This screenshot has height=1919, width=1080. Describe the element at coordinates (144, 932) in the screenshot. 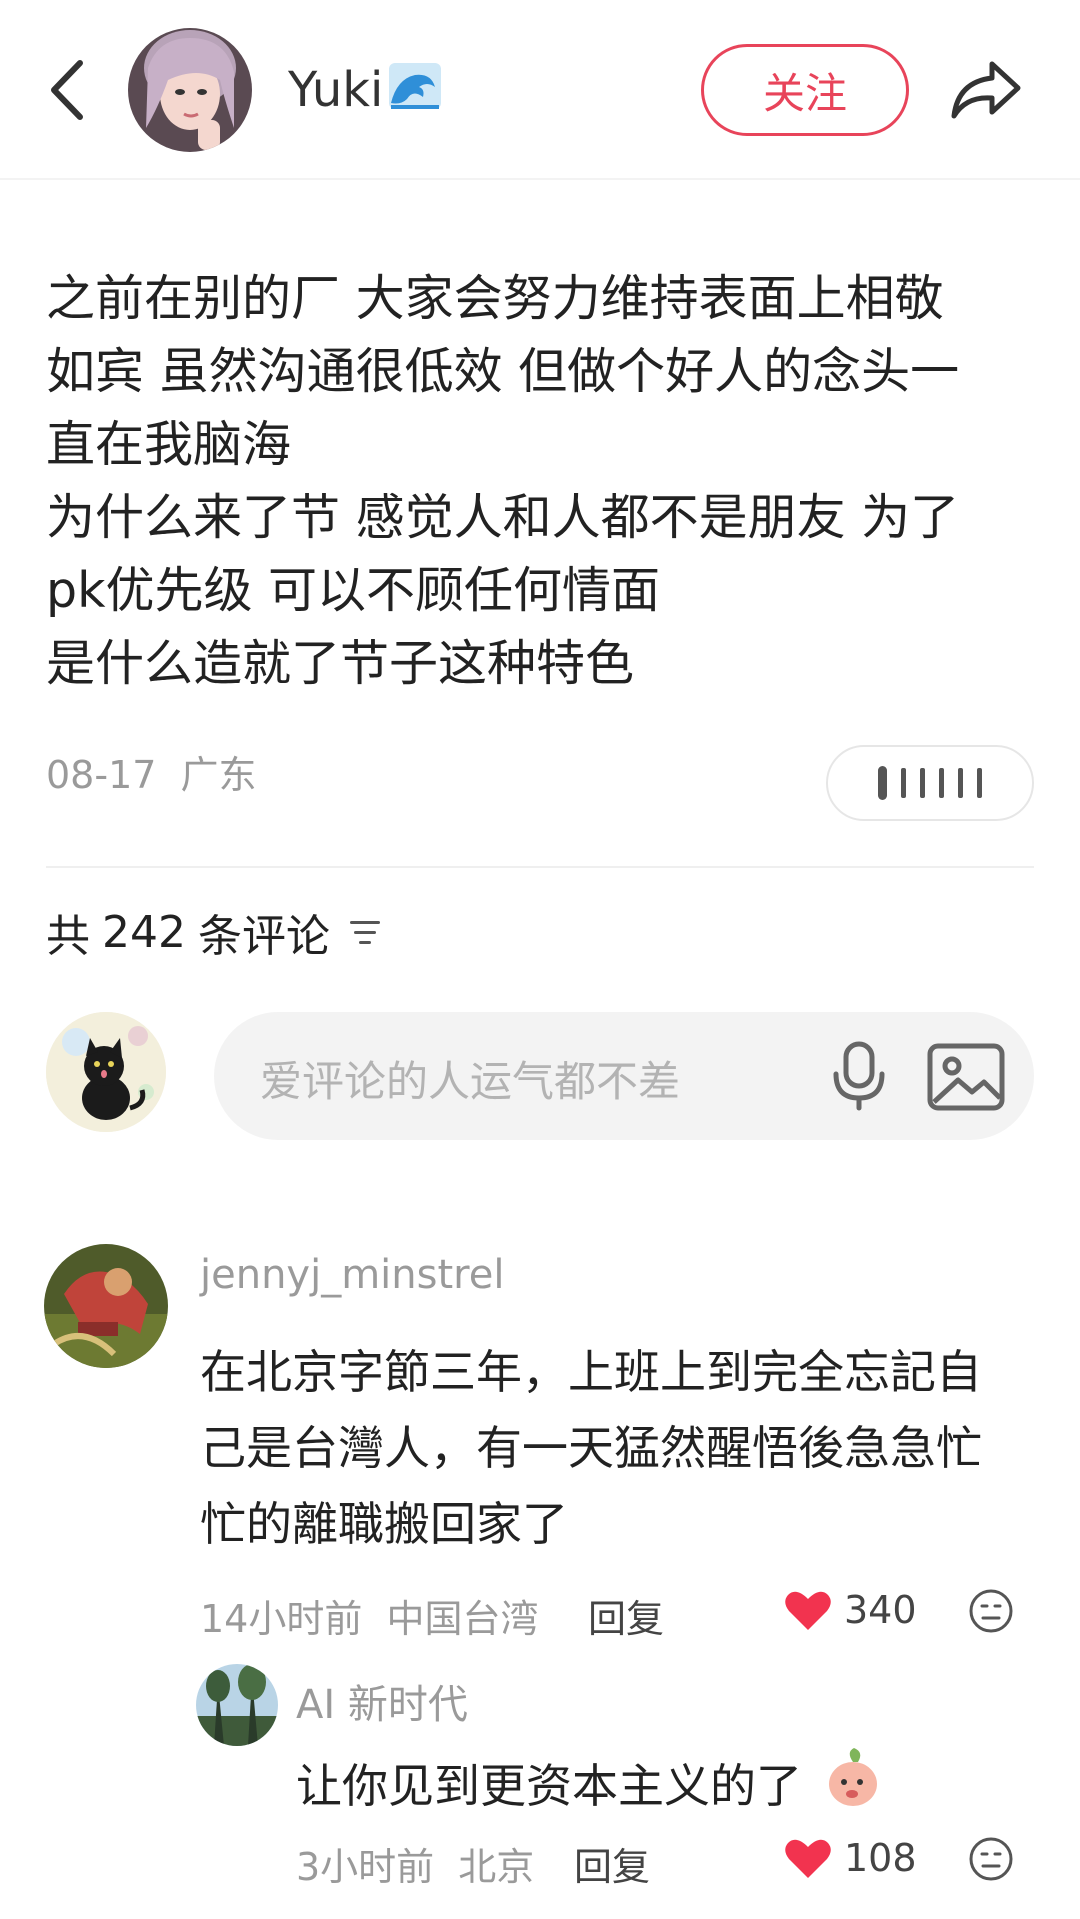

I see `comments-count: 242` at that location.